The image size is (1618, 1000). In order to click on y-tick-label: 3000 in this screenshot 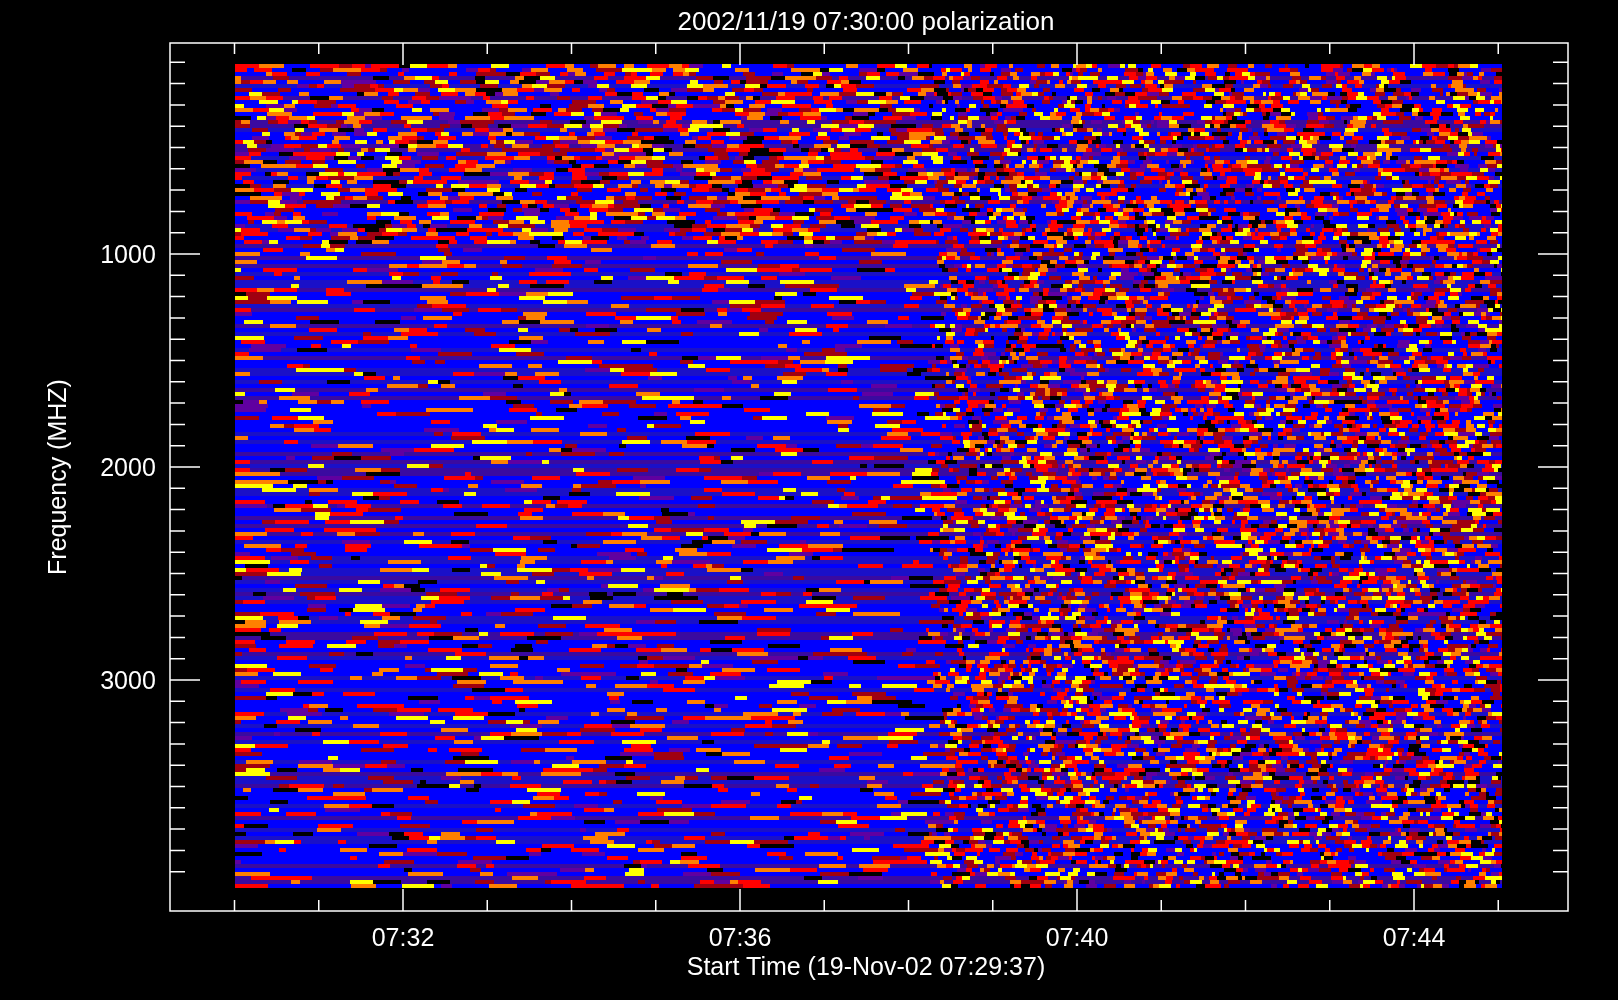, I will do `click(128, 680)`.